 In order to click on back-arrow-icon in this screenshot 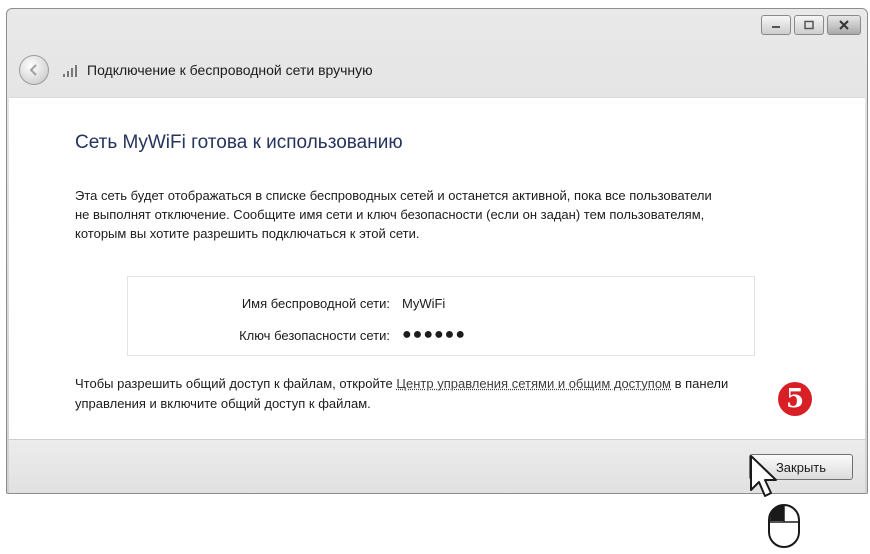, I will do `click(33, 70)`.